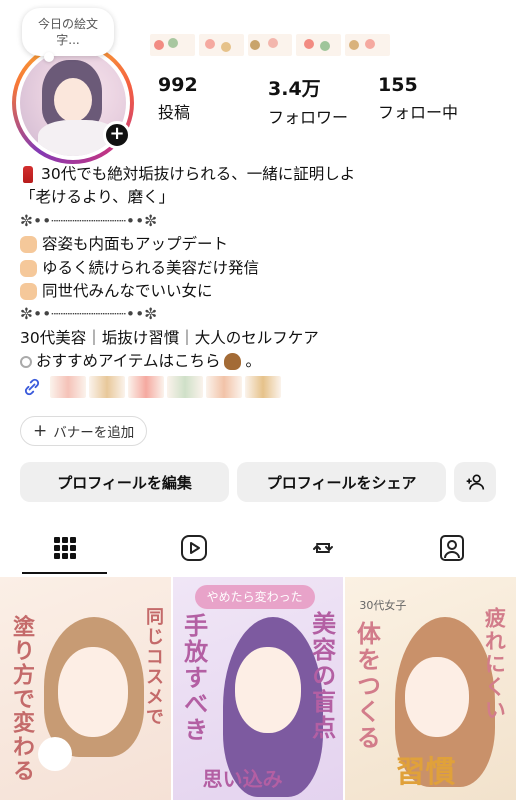  I want to click on share-profile-button: プロフィールをシェア, so click(342, 482).